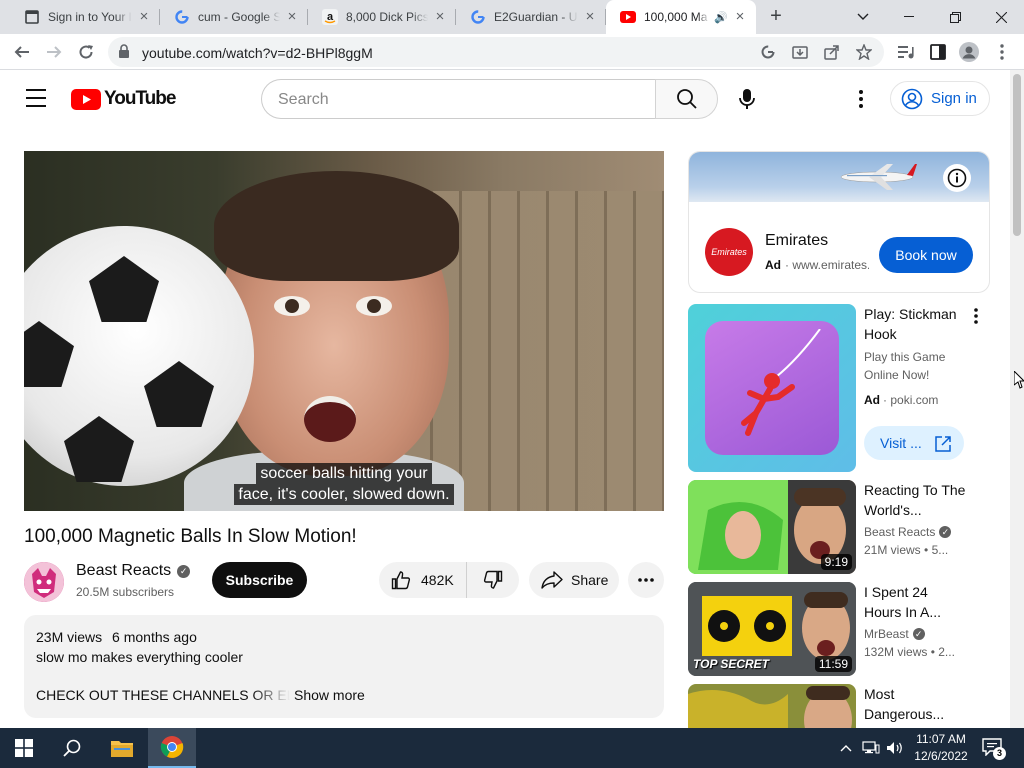 Image resolution: width=1024 pixels, height=768 pixels. I want to click on info-icon, so click(957, 178).